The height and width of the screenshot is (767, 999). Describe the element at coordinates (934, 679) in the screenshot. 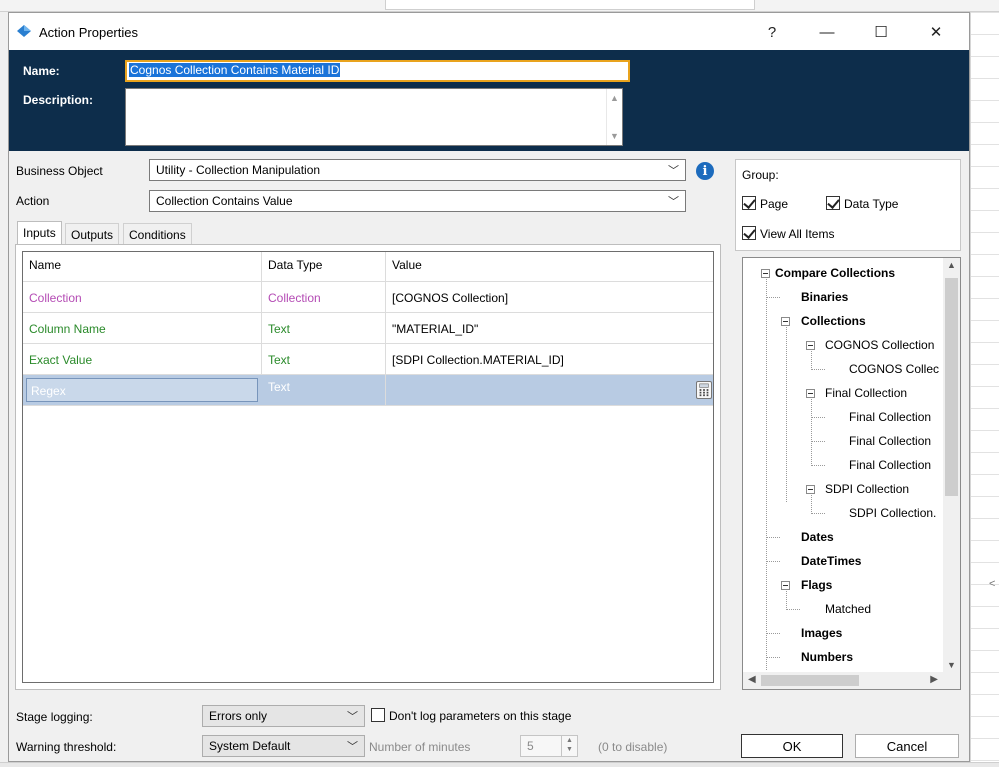

I see `chevron-right-icon: ▶` at that location.